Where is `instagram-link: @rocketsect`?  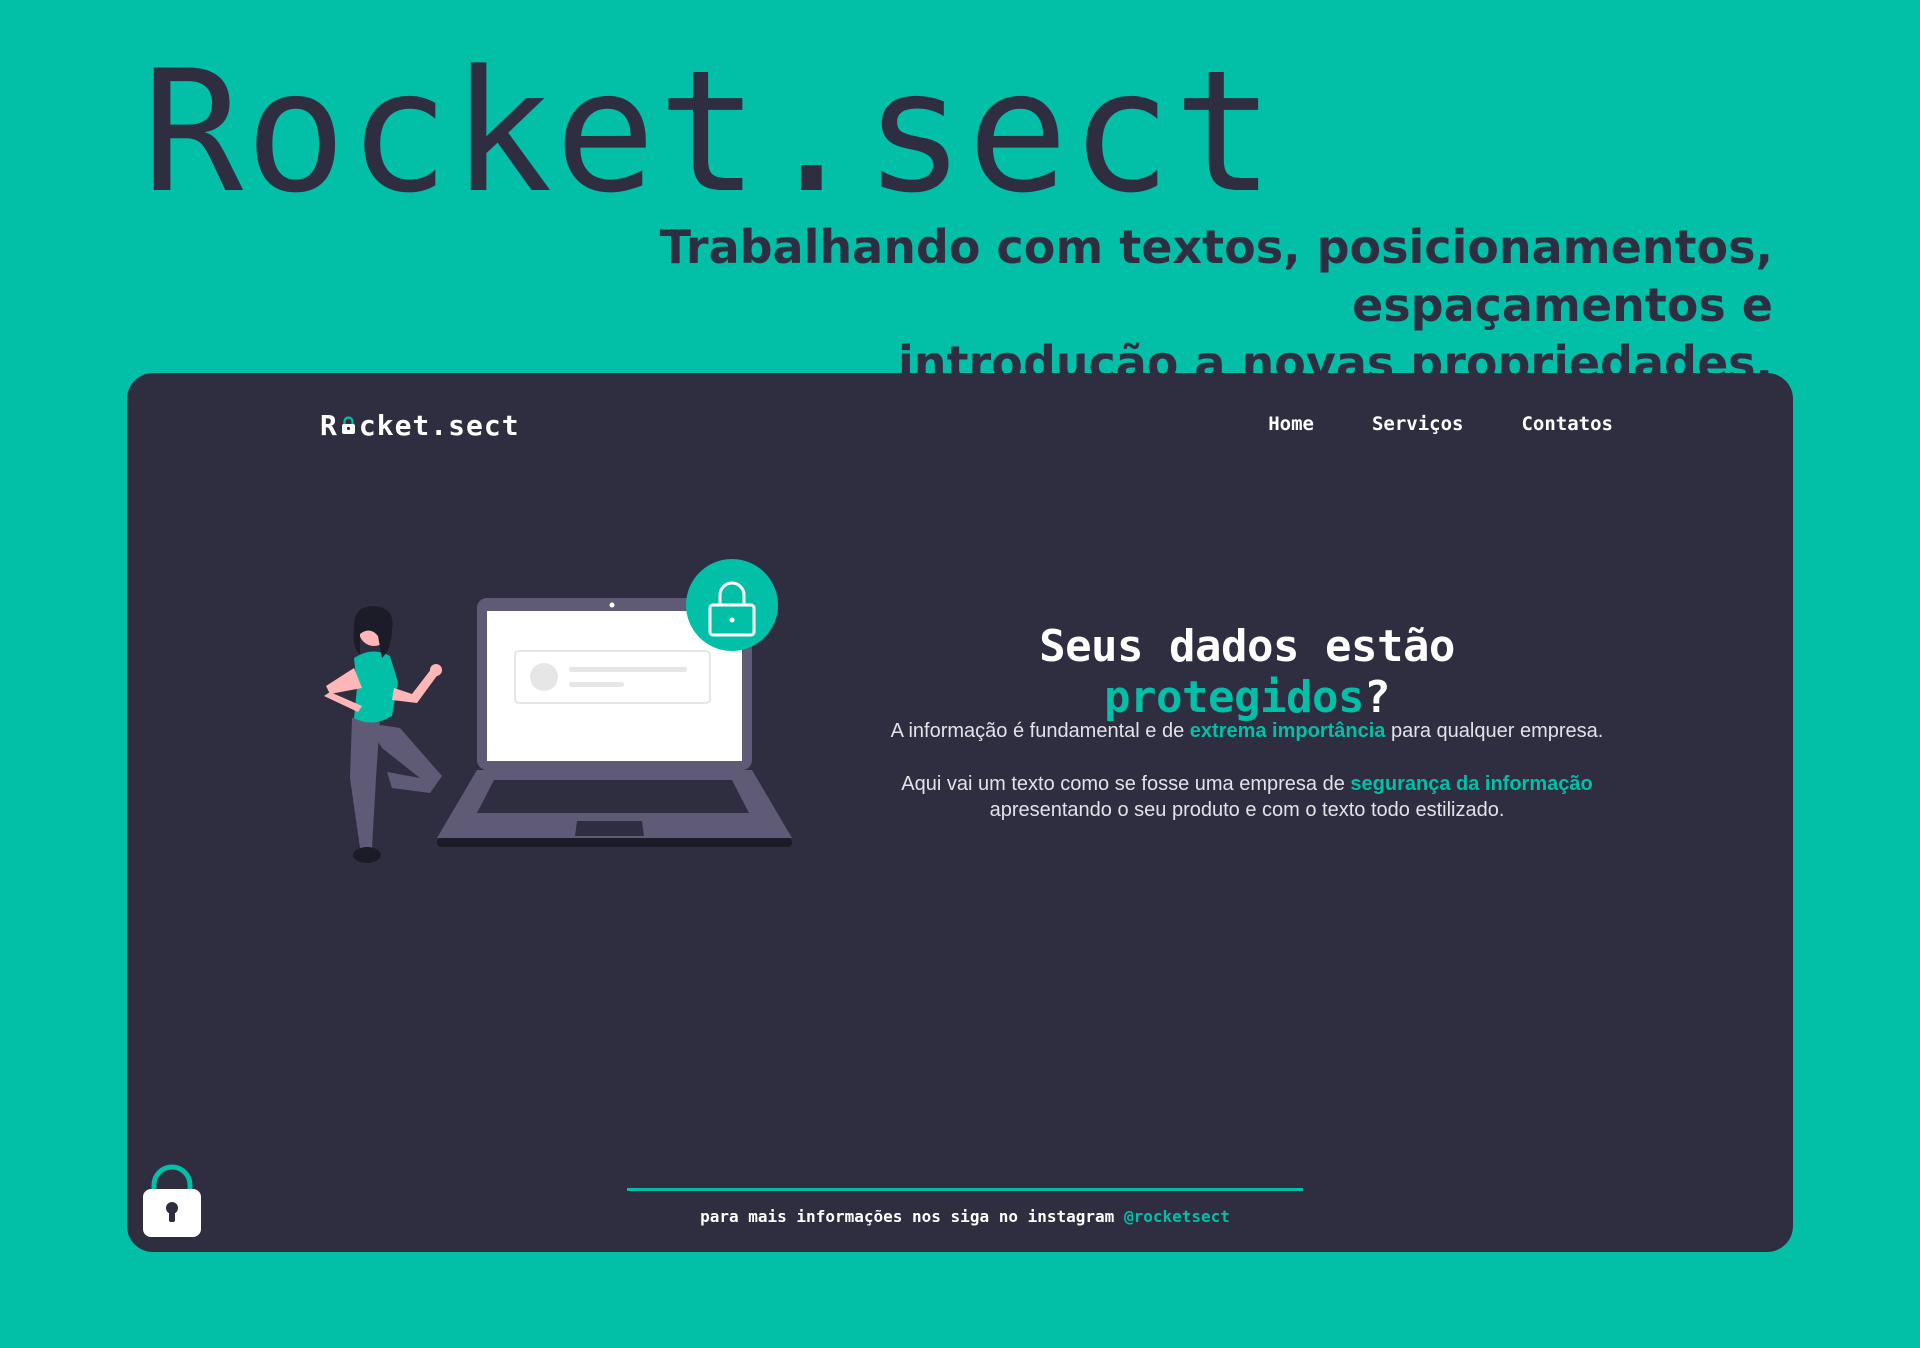 instagram-link: @rocketsect is located at coordinates (1177, 1216).